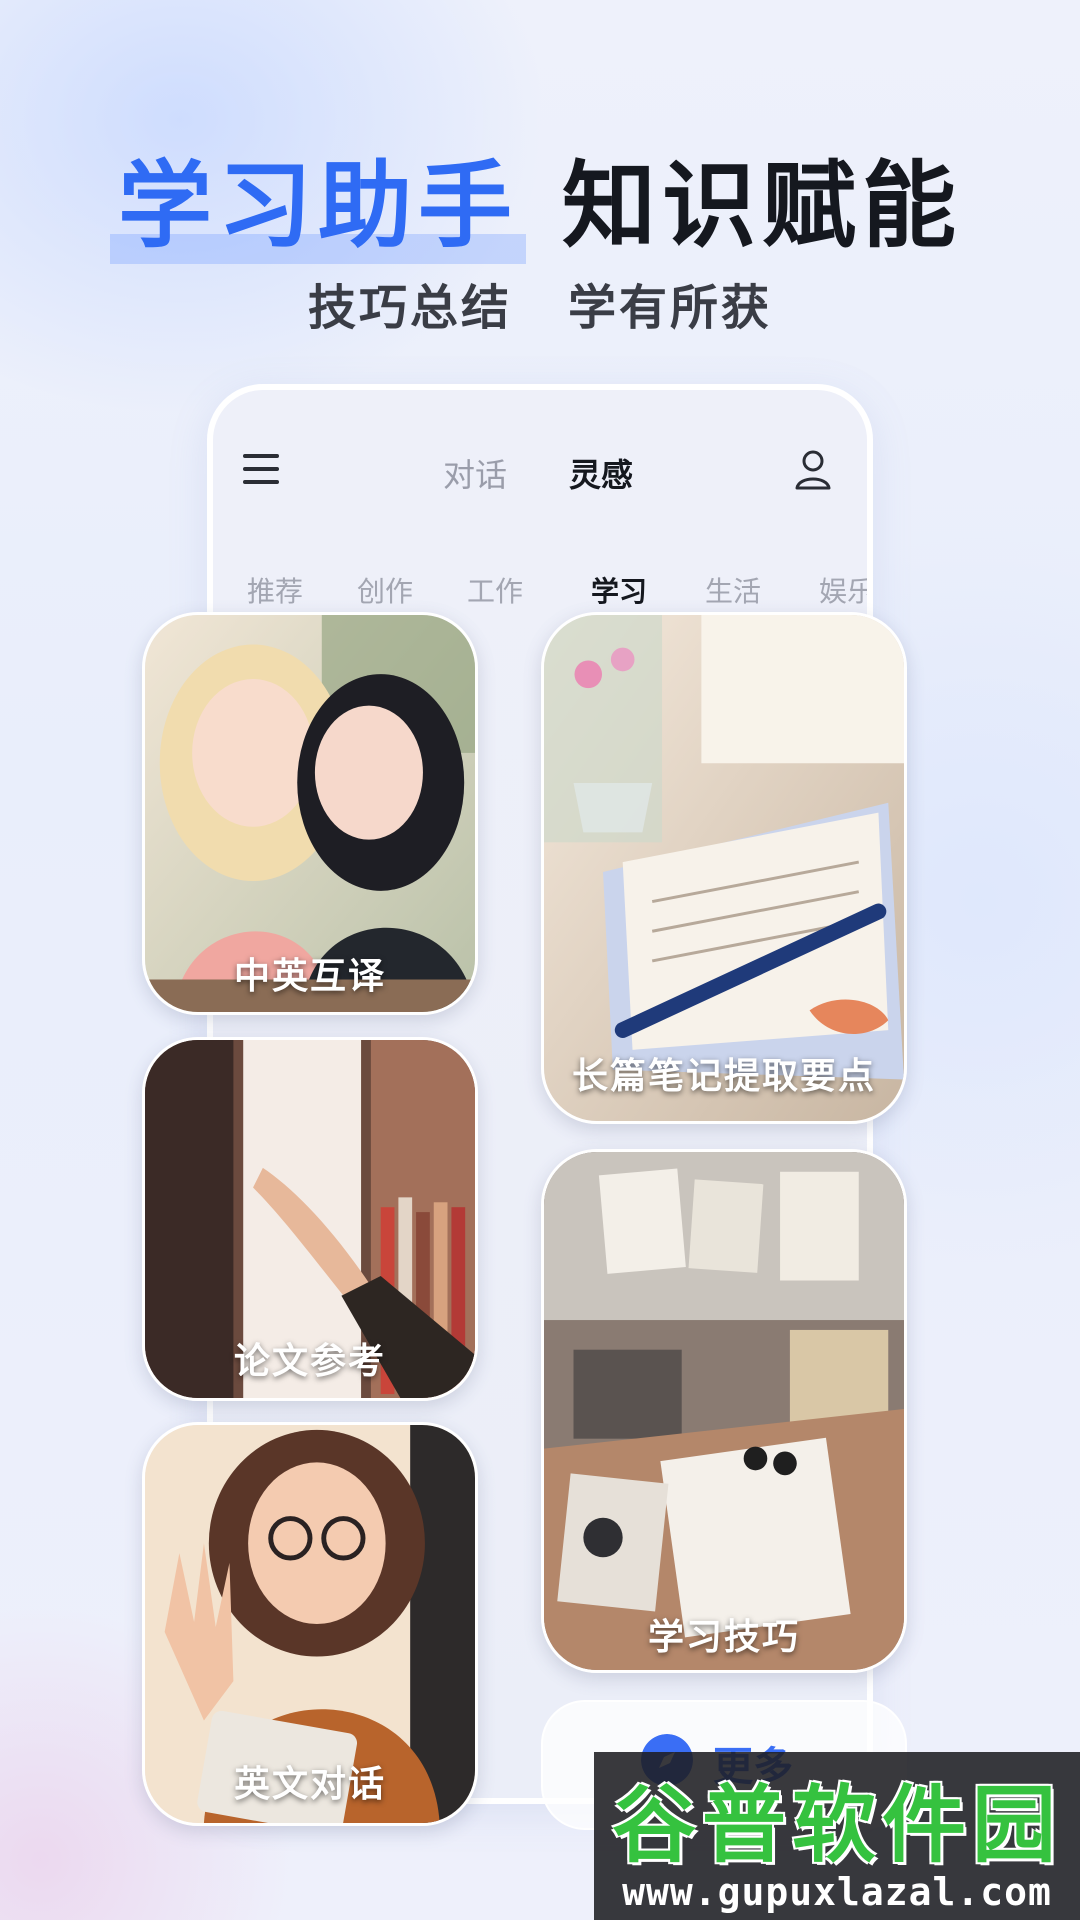 Image resolution: width=1080 pixels, height=1920 pixels. What do you see at coordinates (495, 590) in the screenshot?
I see `category-tab-work: 工作` at bounding box center [495, 590].